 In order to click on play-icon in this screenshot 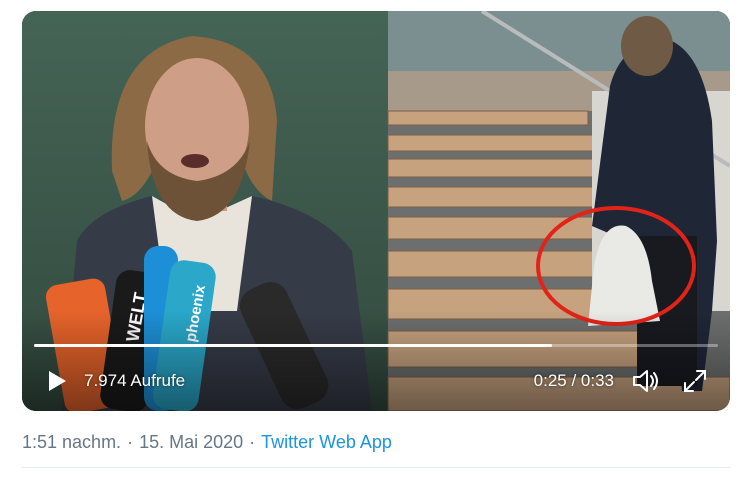, I will do `click(57, 381)`.